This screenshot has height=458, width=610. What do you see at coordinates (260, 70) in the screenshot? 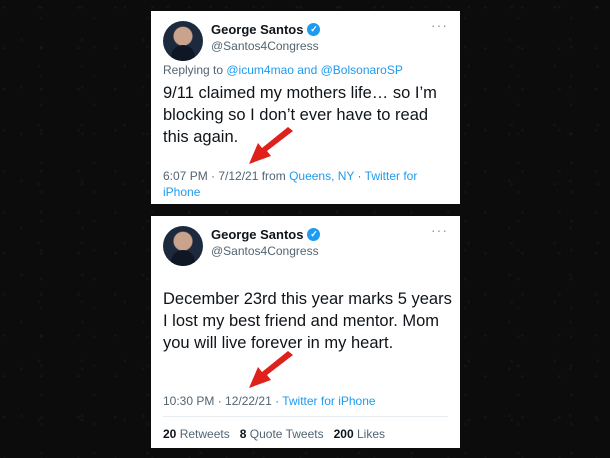
I see `mention-link-1: @icum4mao` at bounding box center [260, 70].